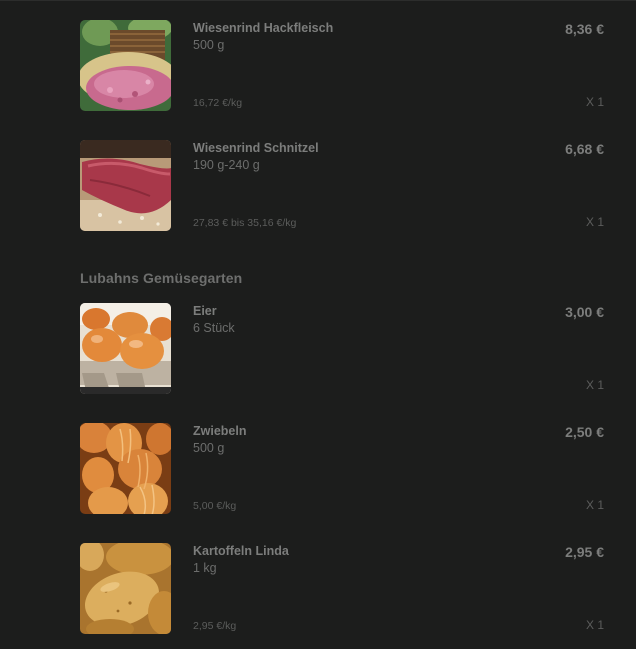 This screenshot has width=636, height=649. What do you see at coordinates (584, 149) in the screenshot?
I see `item-price: 6,68 €` at bounding box center [584, 149].